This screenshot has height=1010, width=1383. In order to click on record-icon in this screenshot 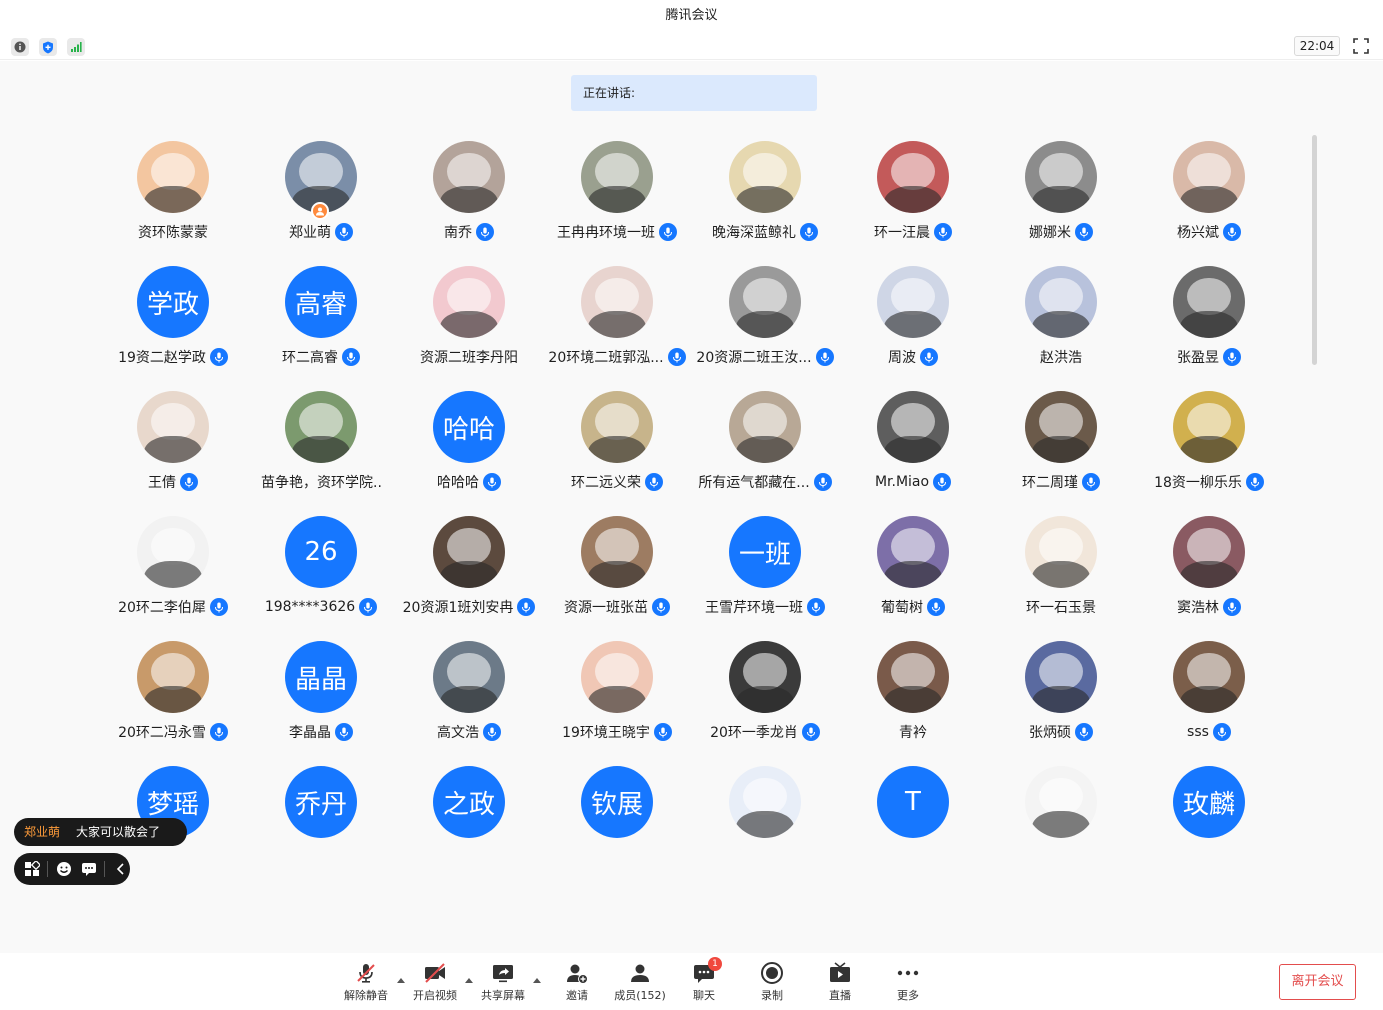, I will do `click(772, 973)`.